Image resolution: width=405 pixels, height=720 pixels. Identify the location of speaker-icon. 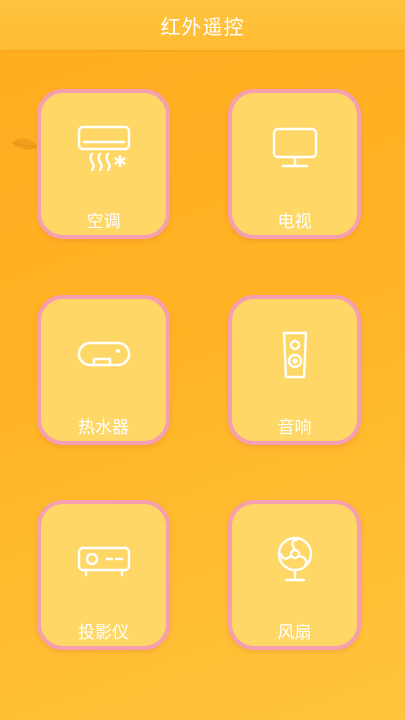
(294, 355).